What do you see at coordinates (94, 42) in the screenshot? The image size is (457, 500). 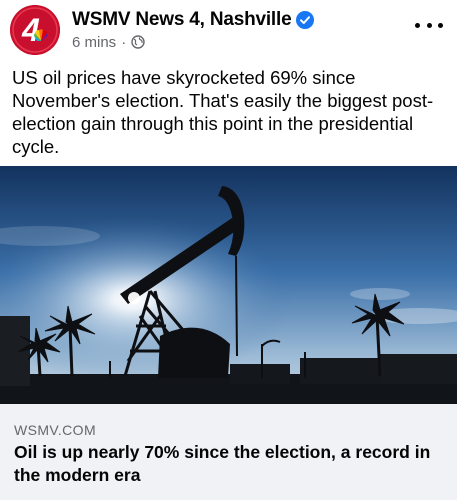 I see `post-timestamp: 6 mins` at bounding box center [94, 42].